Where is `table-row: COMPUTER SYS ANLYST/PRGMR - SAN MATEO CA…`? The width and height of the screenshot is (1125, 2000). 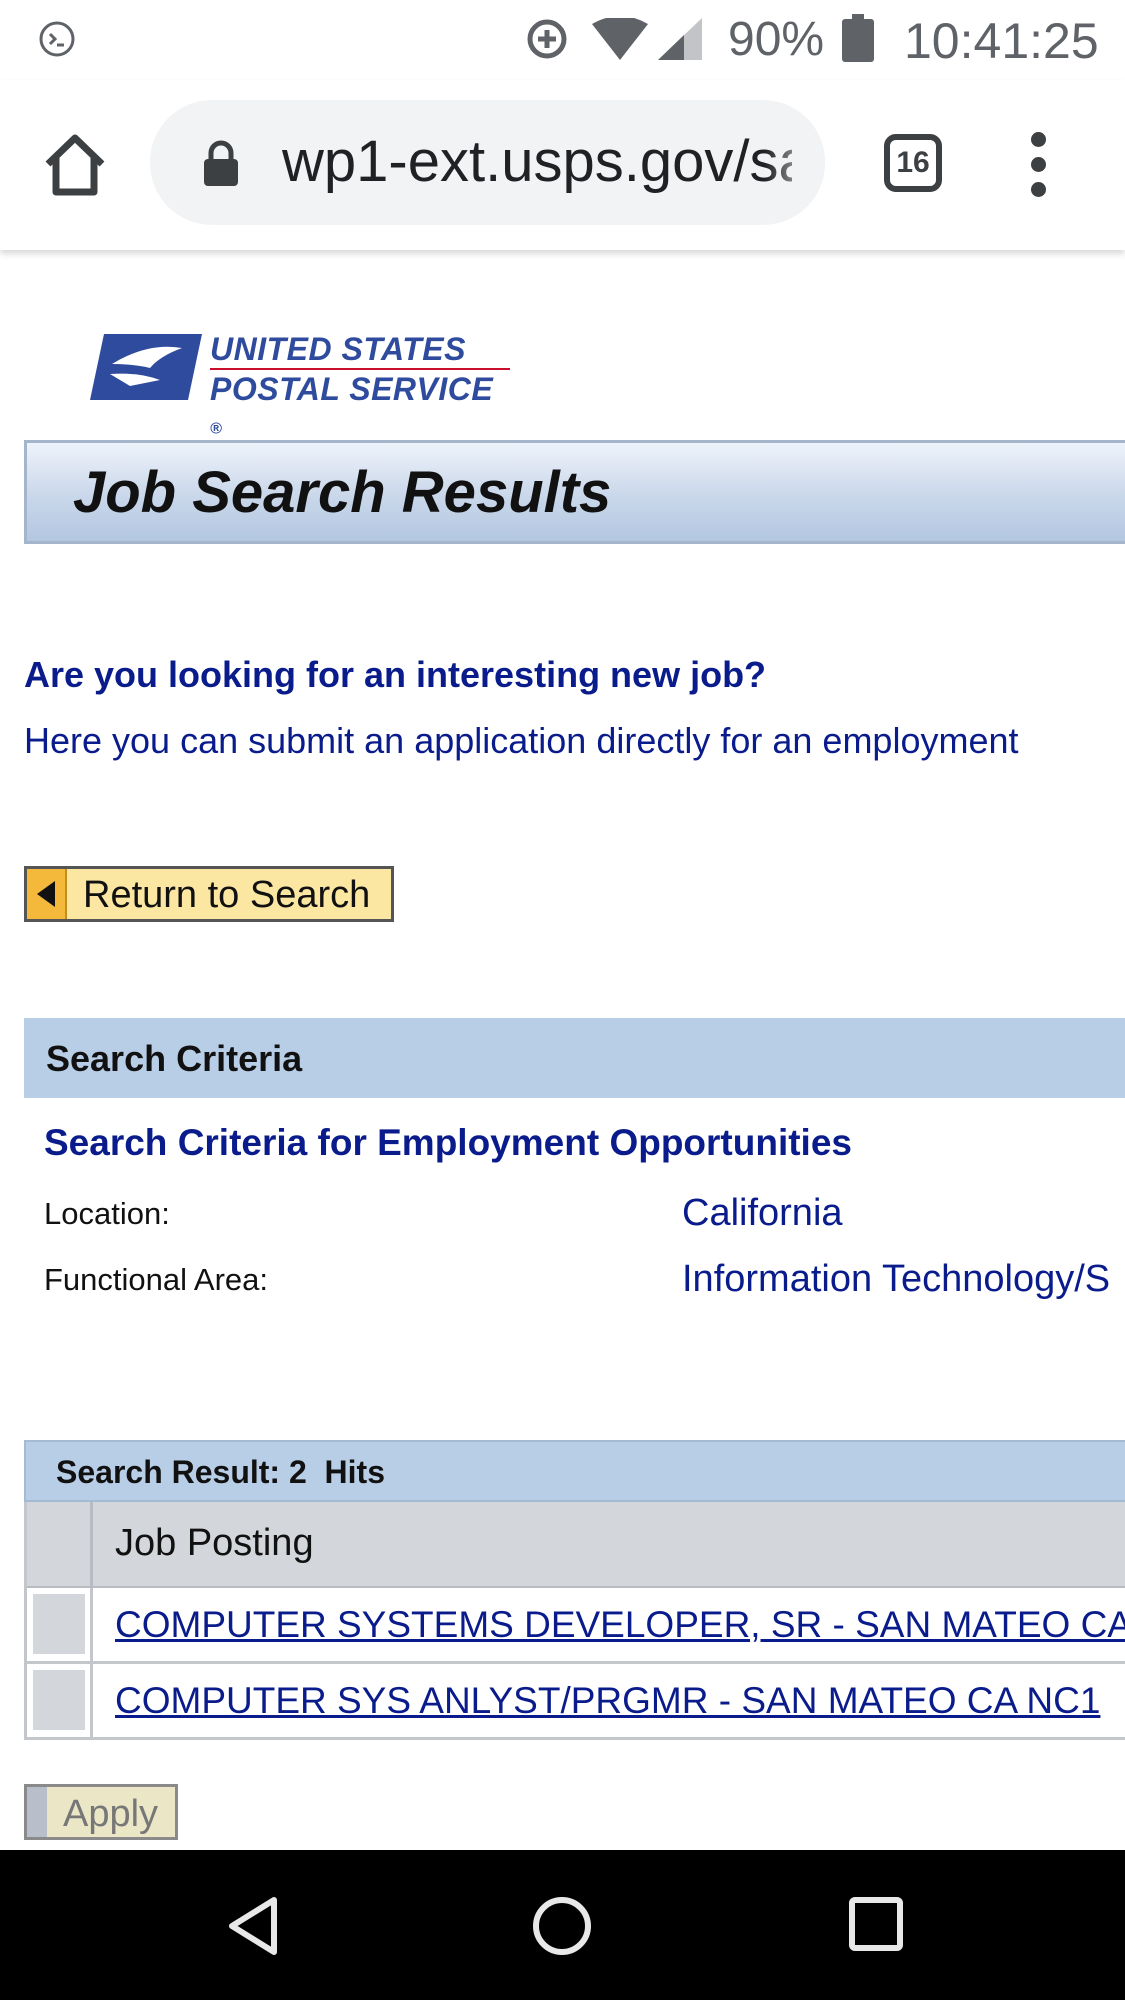
table-row: COMPUTER SYS ANLYST/PRGMR - SAN MATEO CA… is located at coordinates (576, 1702).